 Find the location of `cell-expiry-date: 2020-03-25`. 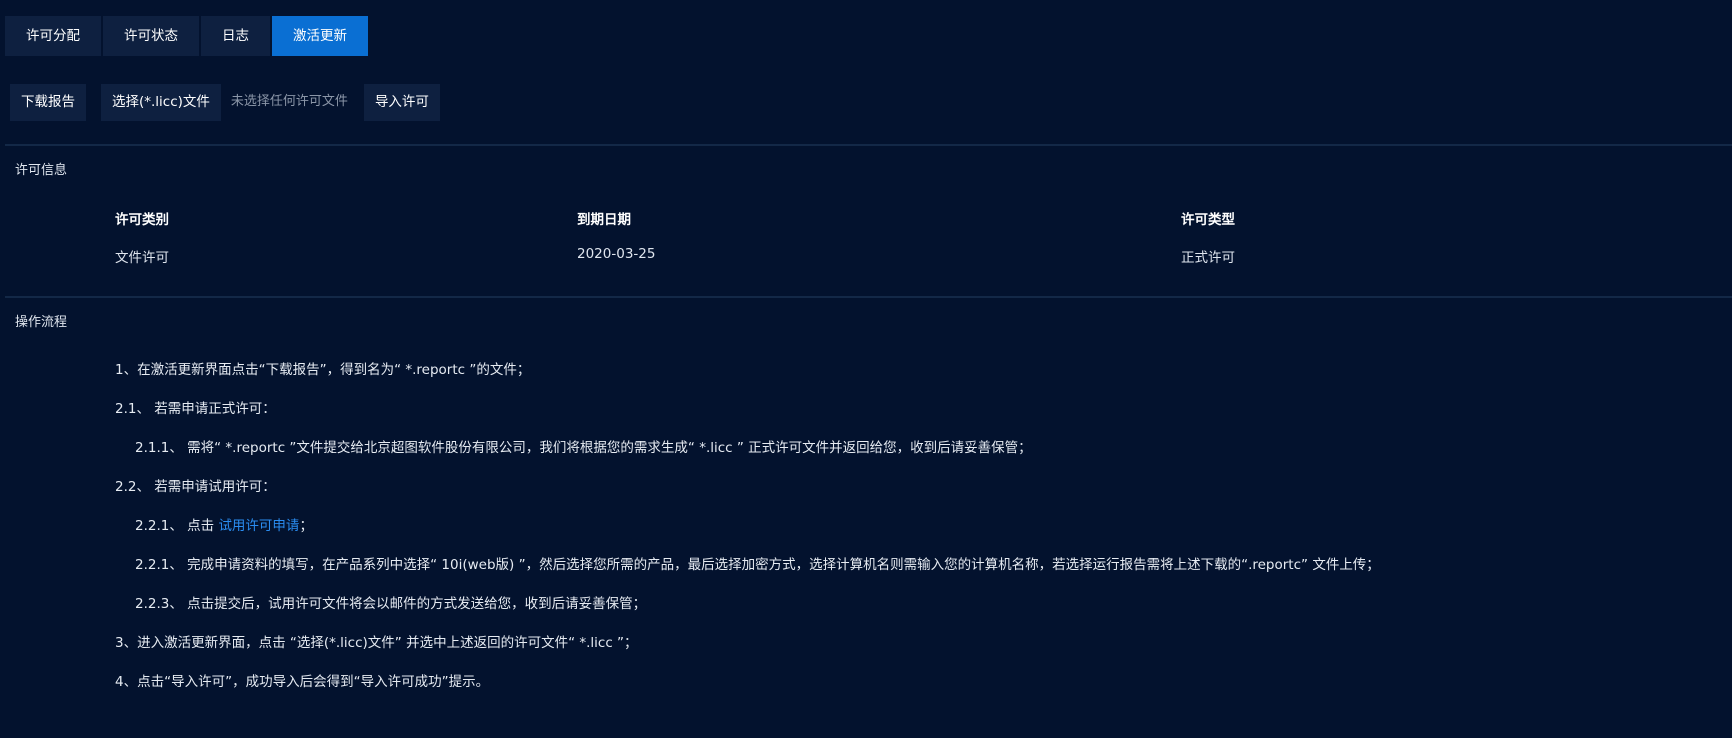

cell-expiry-date: 2020-03-25 is located at coordinates (616, 254).